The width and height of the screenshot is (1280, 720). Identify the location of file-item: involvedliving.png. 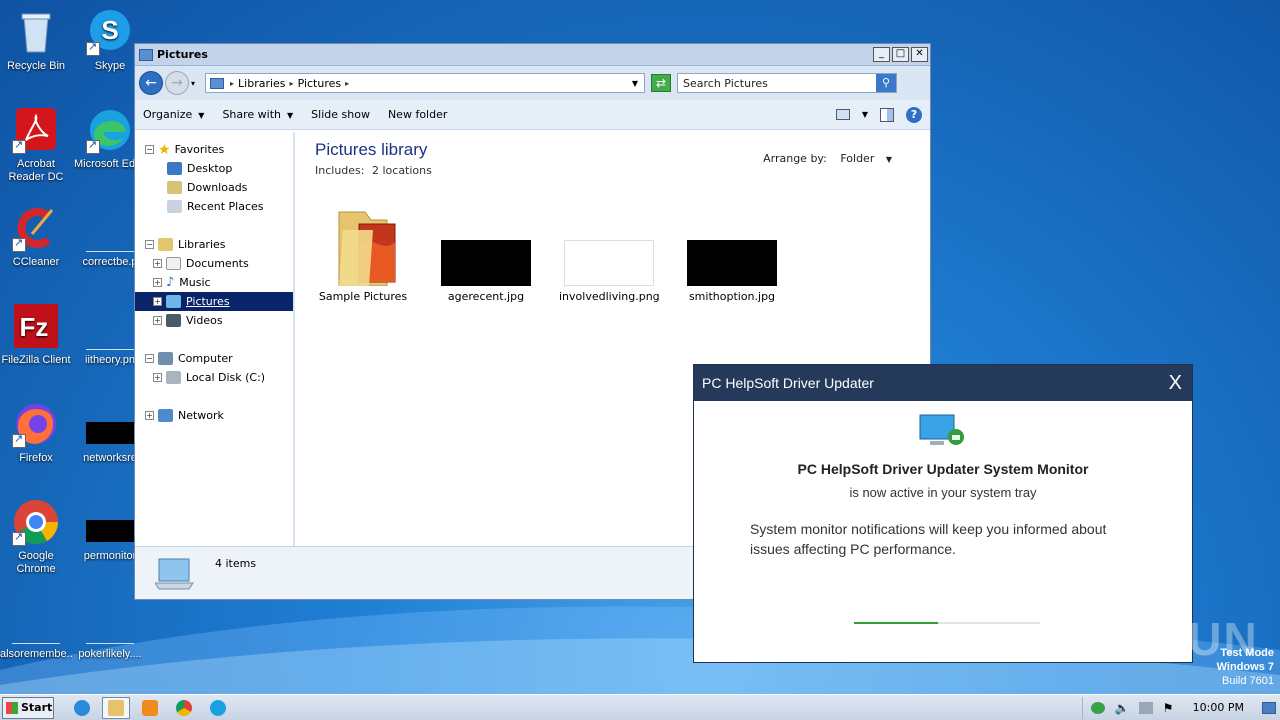
(609, 248).